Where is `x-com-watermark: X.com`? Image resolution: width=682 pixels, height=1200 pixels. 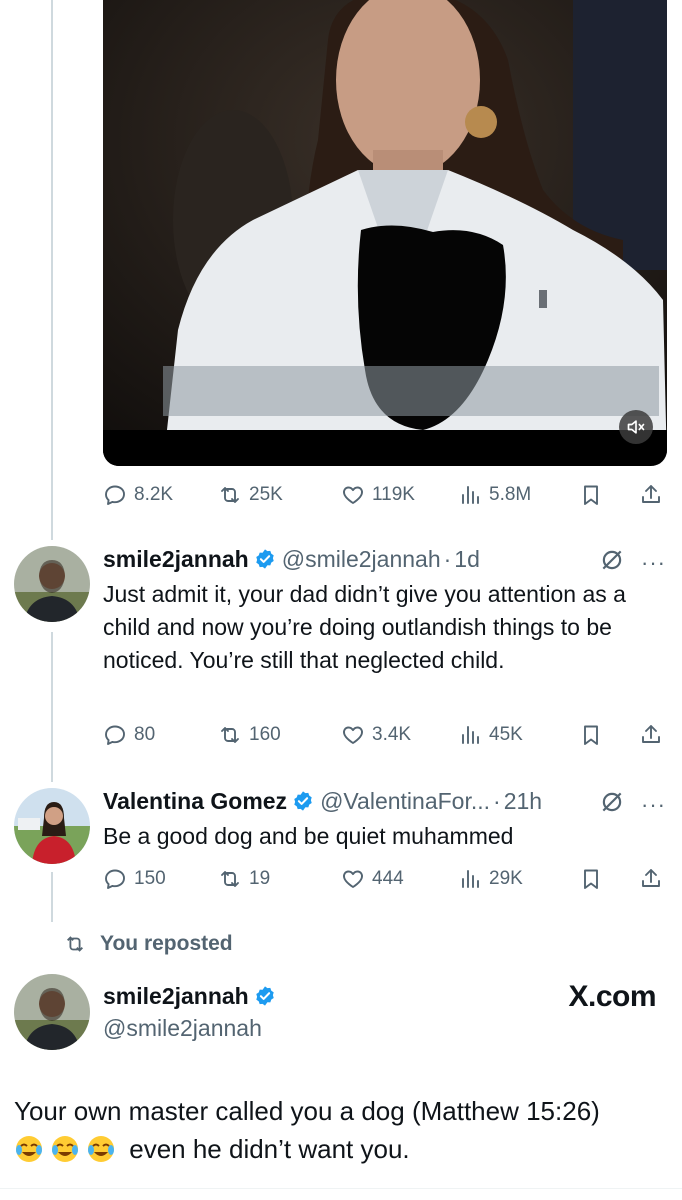
x-com-watermark: X.com is located at coordinates (612, 996).